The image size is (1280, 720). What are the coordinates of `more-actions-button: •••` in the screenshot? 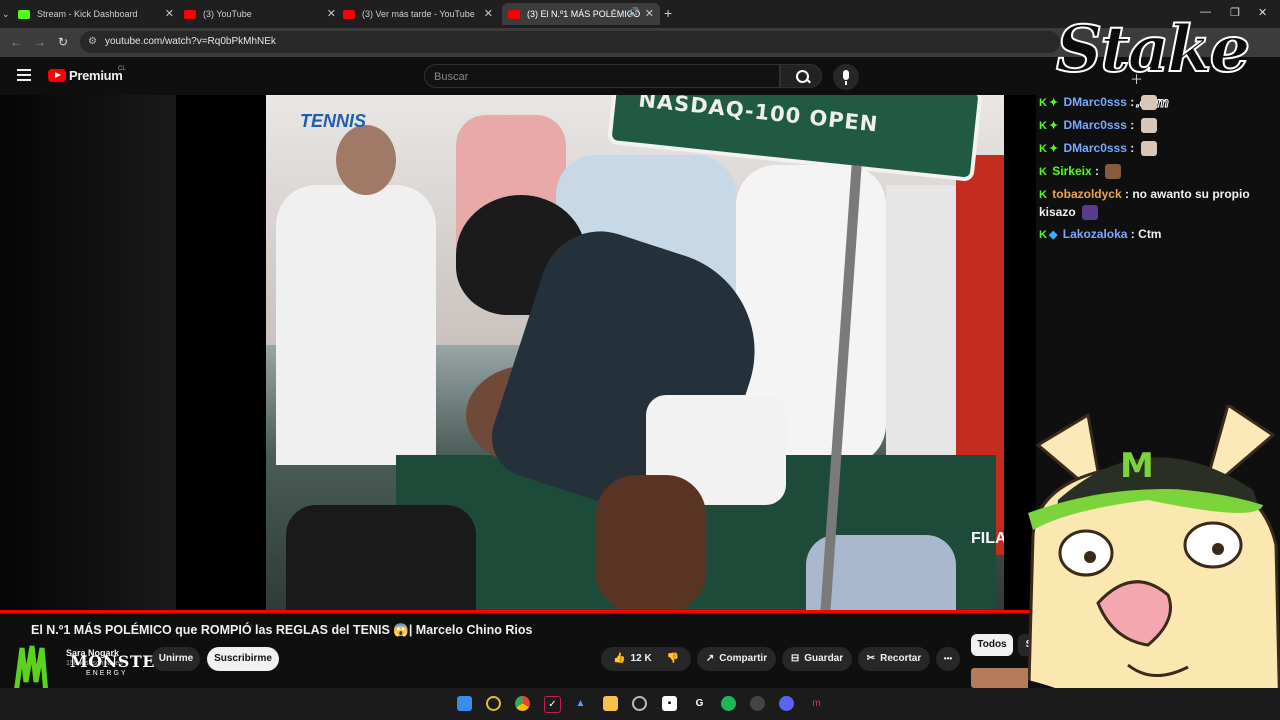 It's located at (948, 659).